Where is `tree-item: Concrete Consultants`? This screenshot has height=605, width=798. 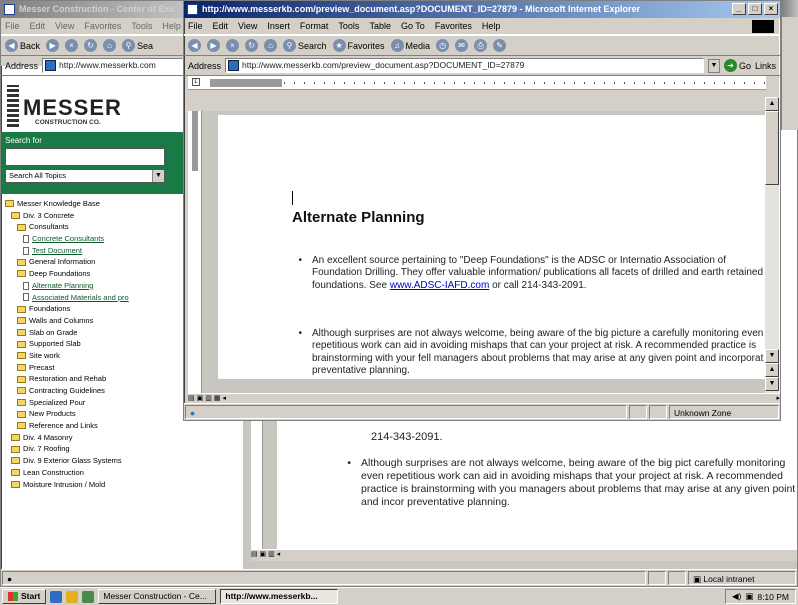
tree-item: Concrete Consultants is located at coordinates (95, 239).